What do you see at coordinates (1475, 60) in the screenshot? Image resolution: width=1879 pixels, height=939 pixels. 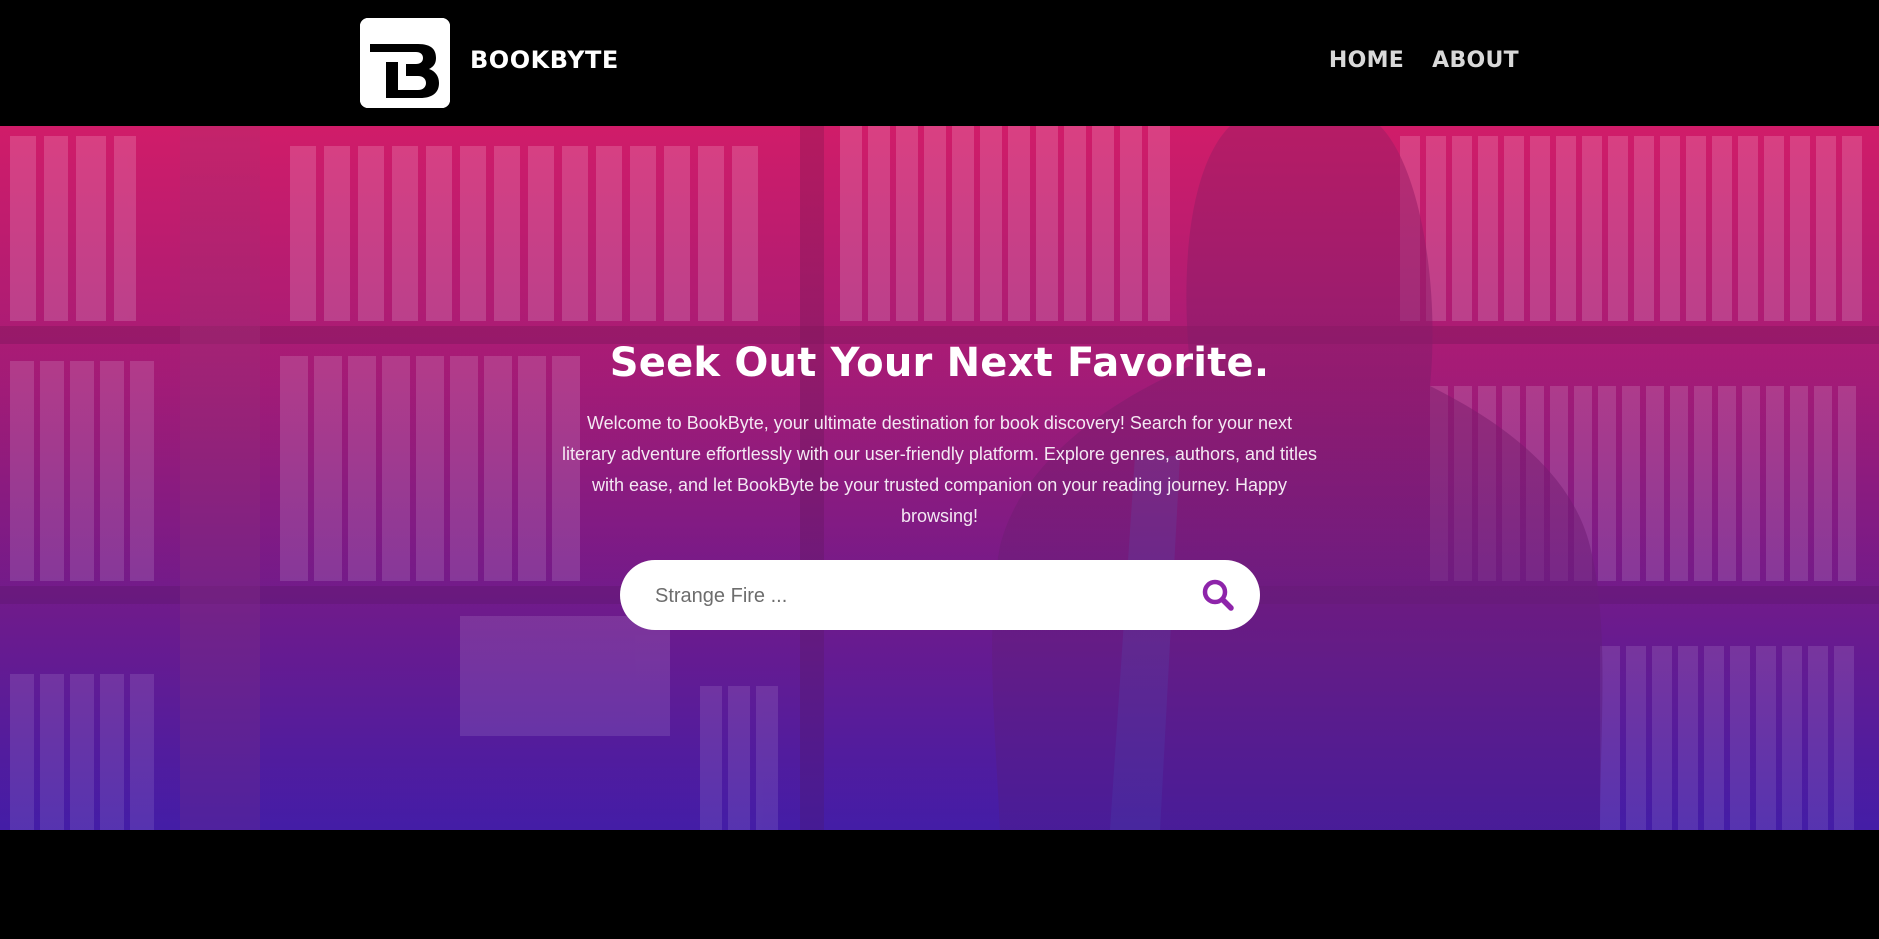 I see `nav-about-link: ABOUT` at bounding box center [1475, 60].